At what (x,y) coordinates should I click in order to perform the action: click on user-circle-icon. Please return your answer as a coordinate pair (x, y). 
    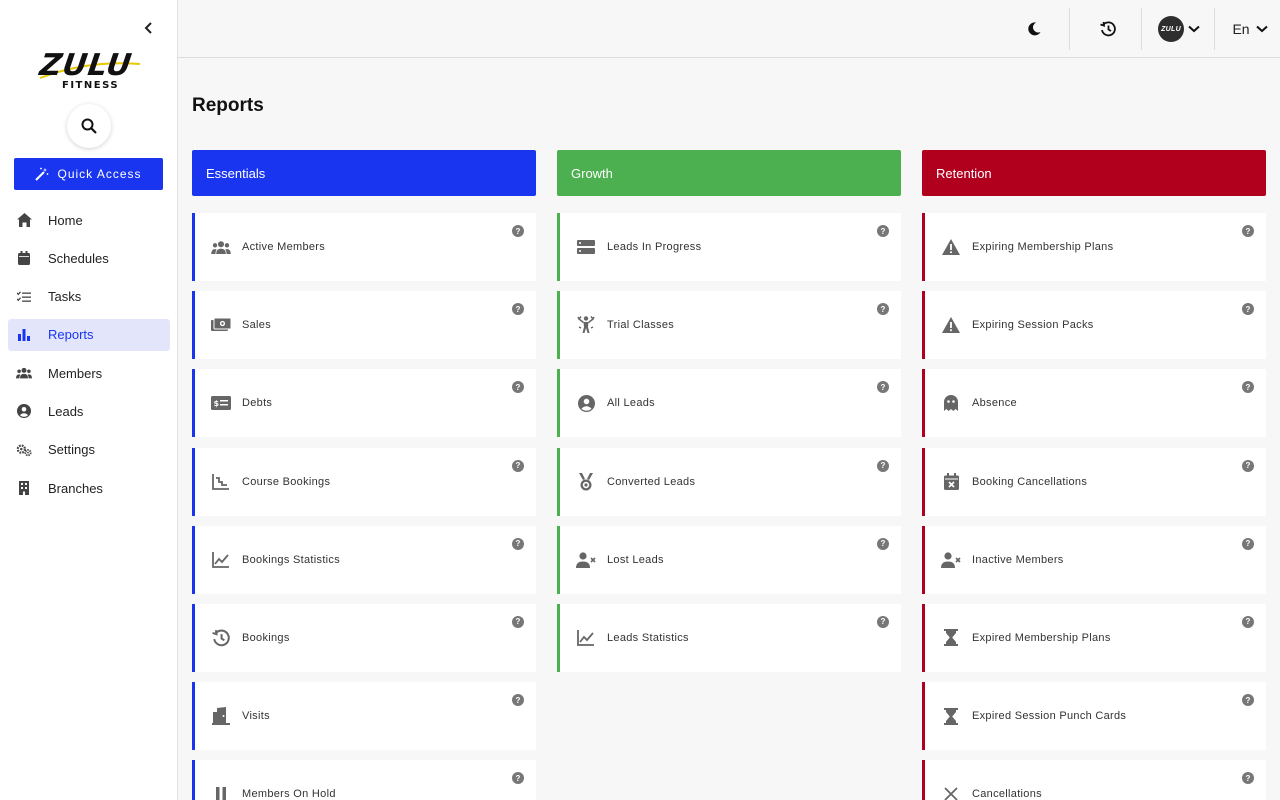
    Looking at the image, I should click on (24, 411).